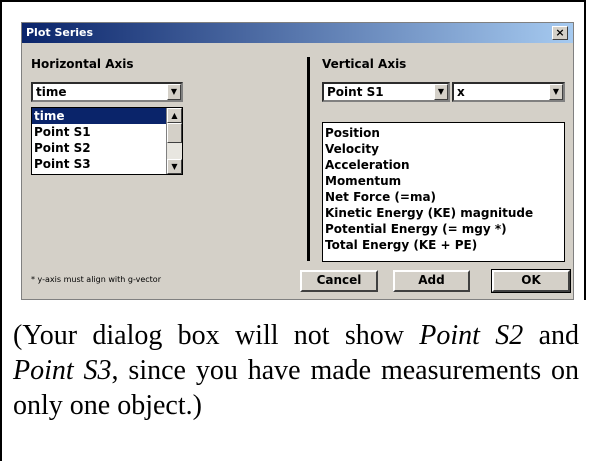 Image resolution: width=590 pixels, height=461 pixels. What do you see at coordinates (443, 181) in the screenshot?
I see `list-item-momentum: Momentum` at bounding box center [443, 181].